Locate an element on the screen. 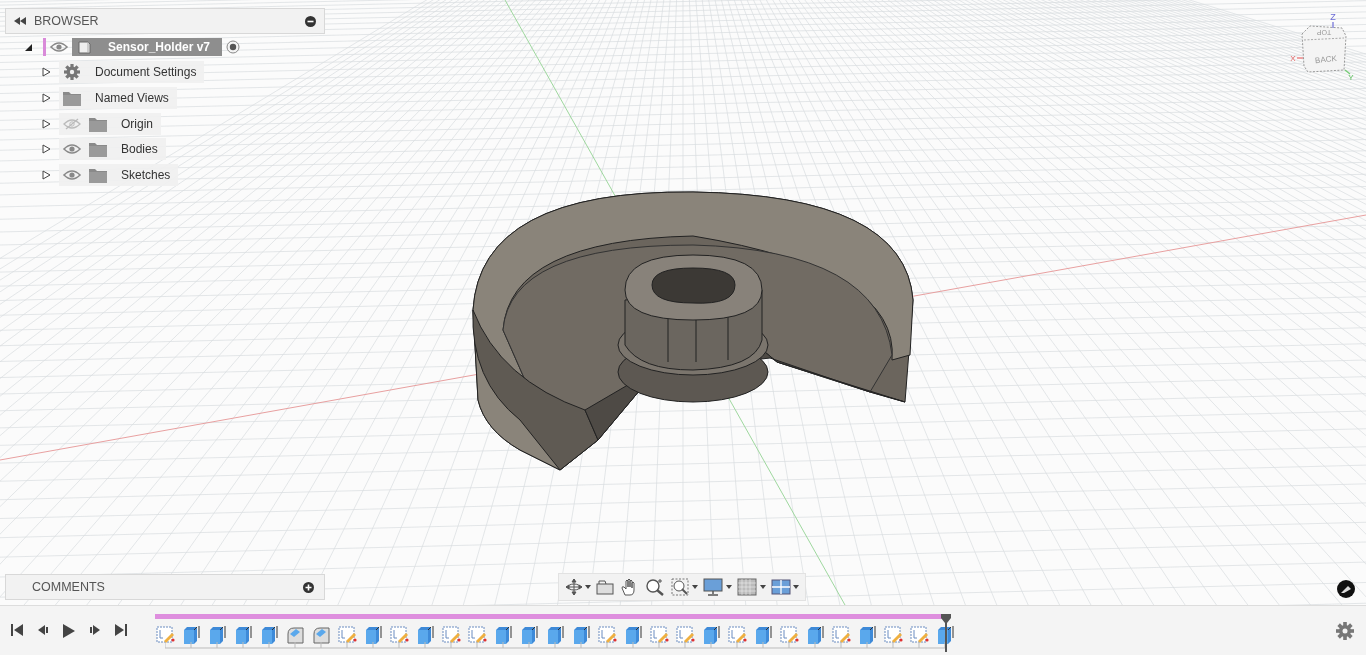 The width and height of the screenshot is (1366, 655). panel-title: BROWSER is located at coordinates (67, 21).